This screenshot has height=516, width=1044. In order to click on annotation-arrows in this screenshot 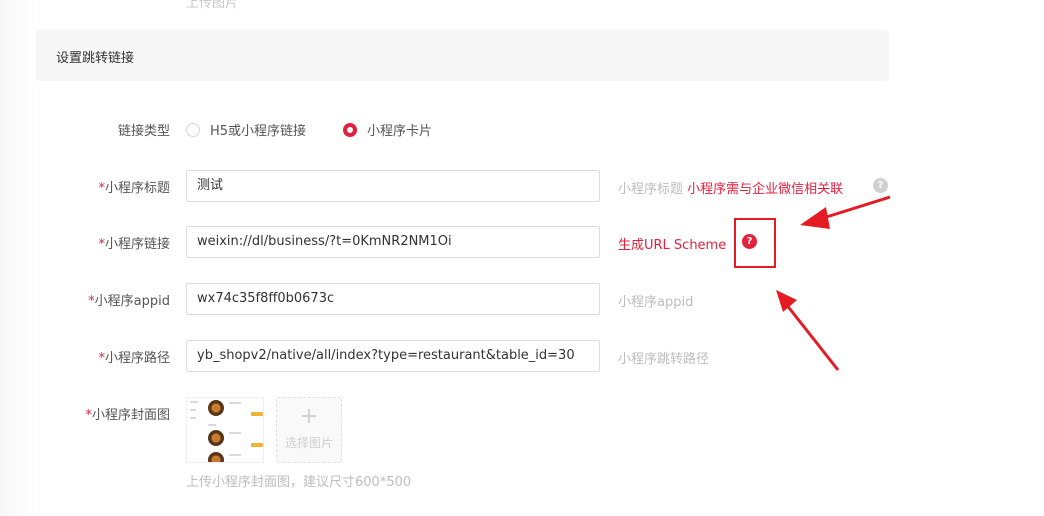, I will do `click(833, 283)`.